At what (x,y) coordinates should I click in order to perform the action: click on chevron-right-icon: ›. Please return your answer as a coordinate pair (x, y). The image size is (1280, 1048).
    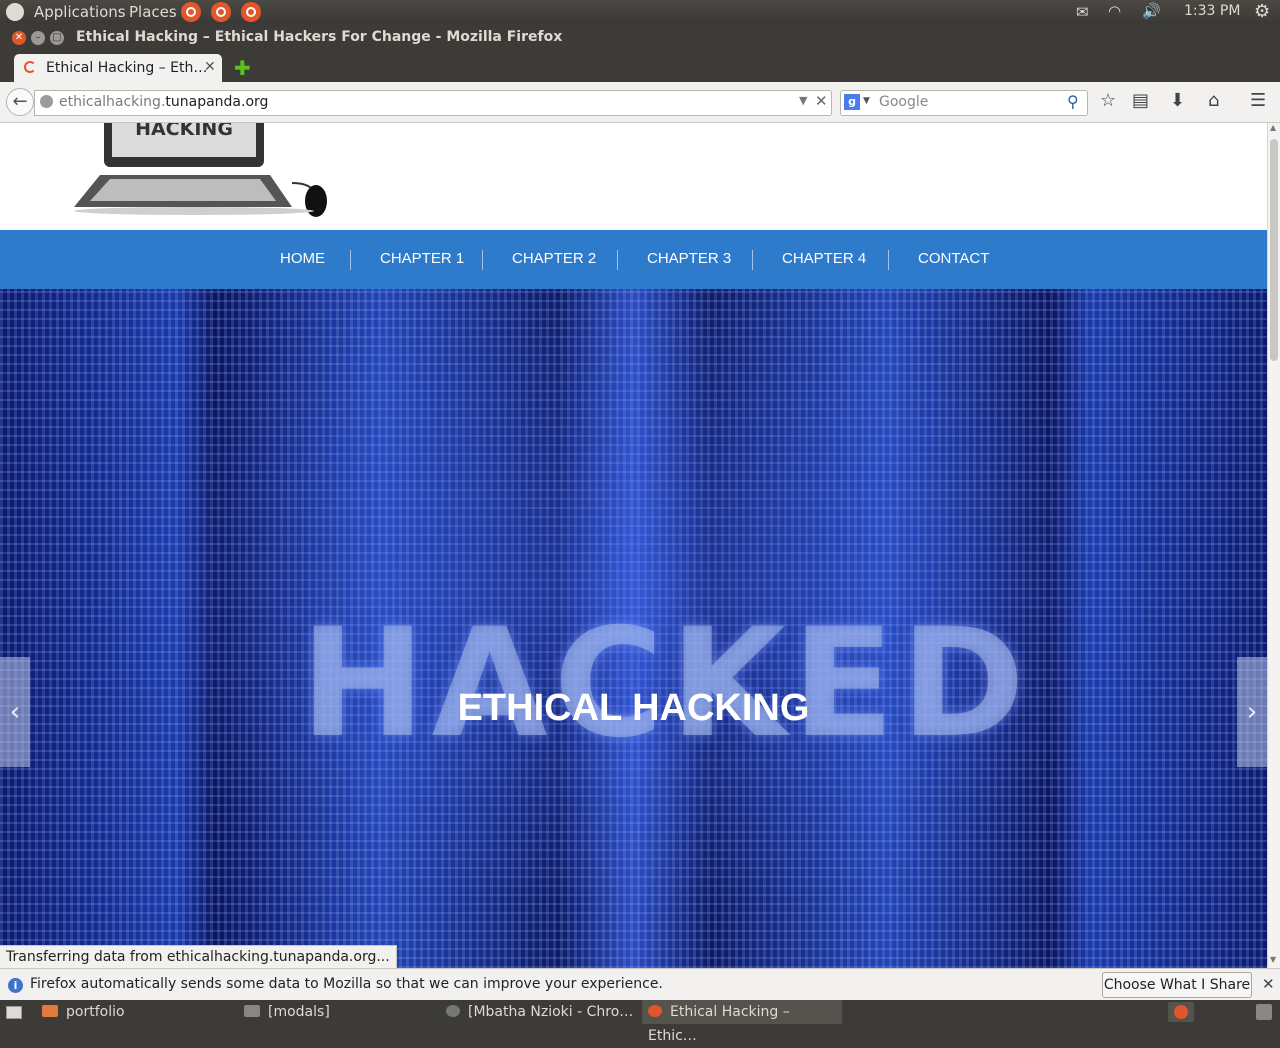
    Looking at the image, I should click on (1252, 712).